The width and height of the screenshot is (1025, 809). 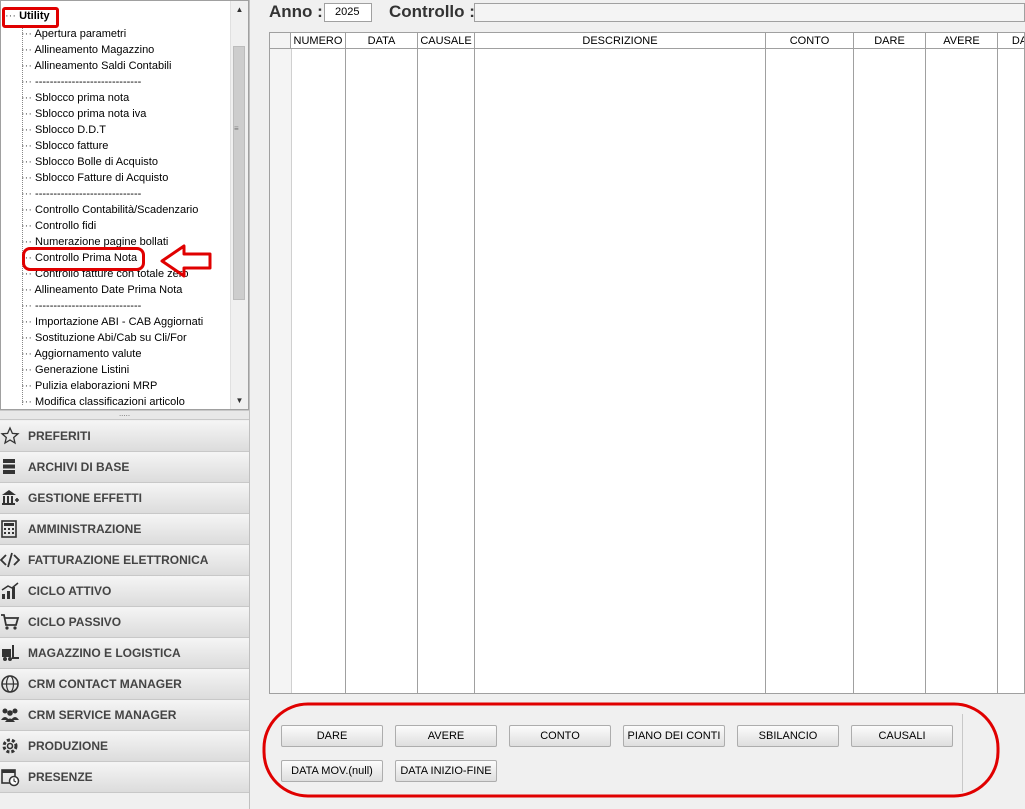 What do you see at coordinates (253, 404) in the screenshot?
I see `left-panel-border` at bounding box center [253, 404].